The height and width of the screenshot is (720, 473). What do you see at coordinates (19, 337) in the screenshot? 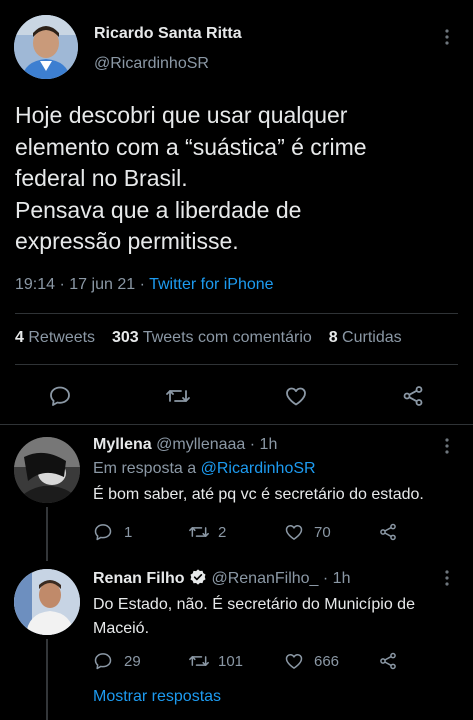
I see `retweets-count: 4` at bounding box center [19, 337].